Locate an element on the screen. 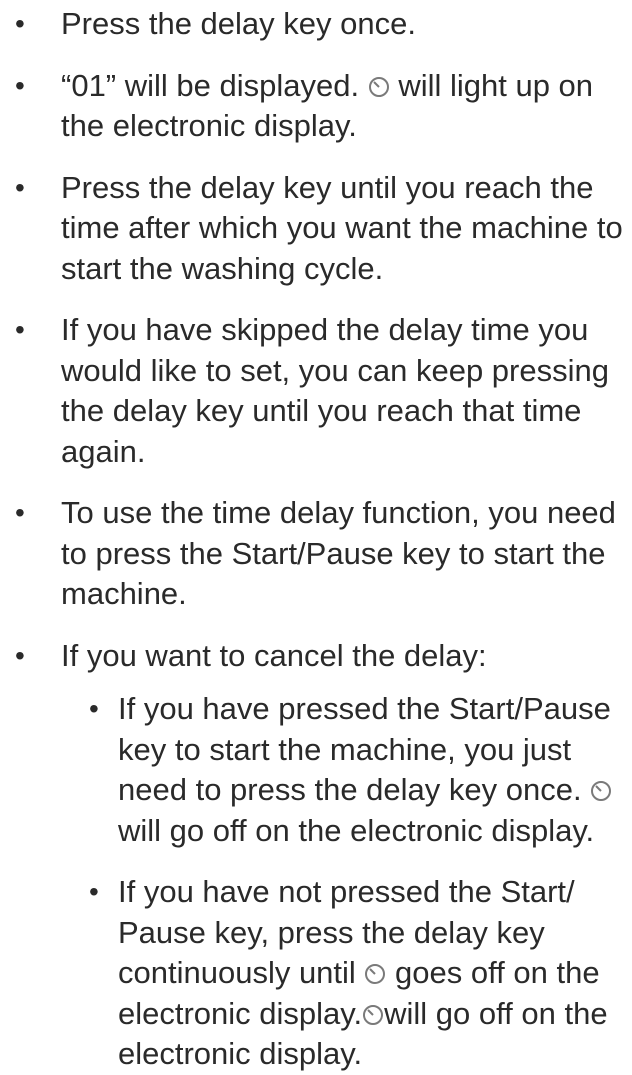 The image size is (632, 1075). list-item: • If you want to cancel the delay: is located at coordinates (316, 656).